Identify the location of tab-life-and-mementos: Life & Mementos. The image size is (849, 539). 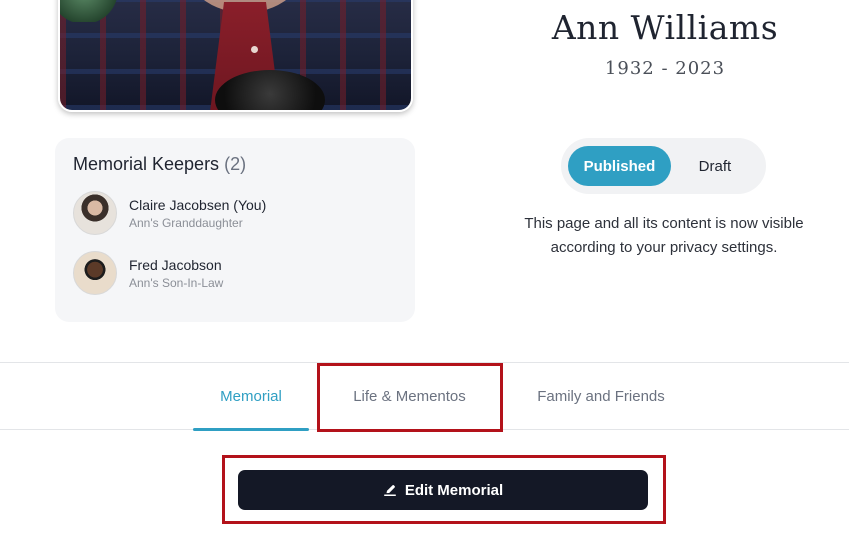
(409, 396).